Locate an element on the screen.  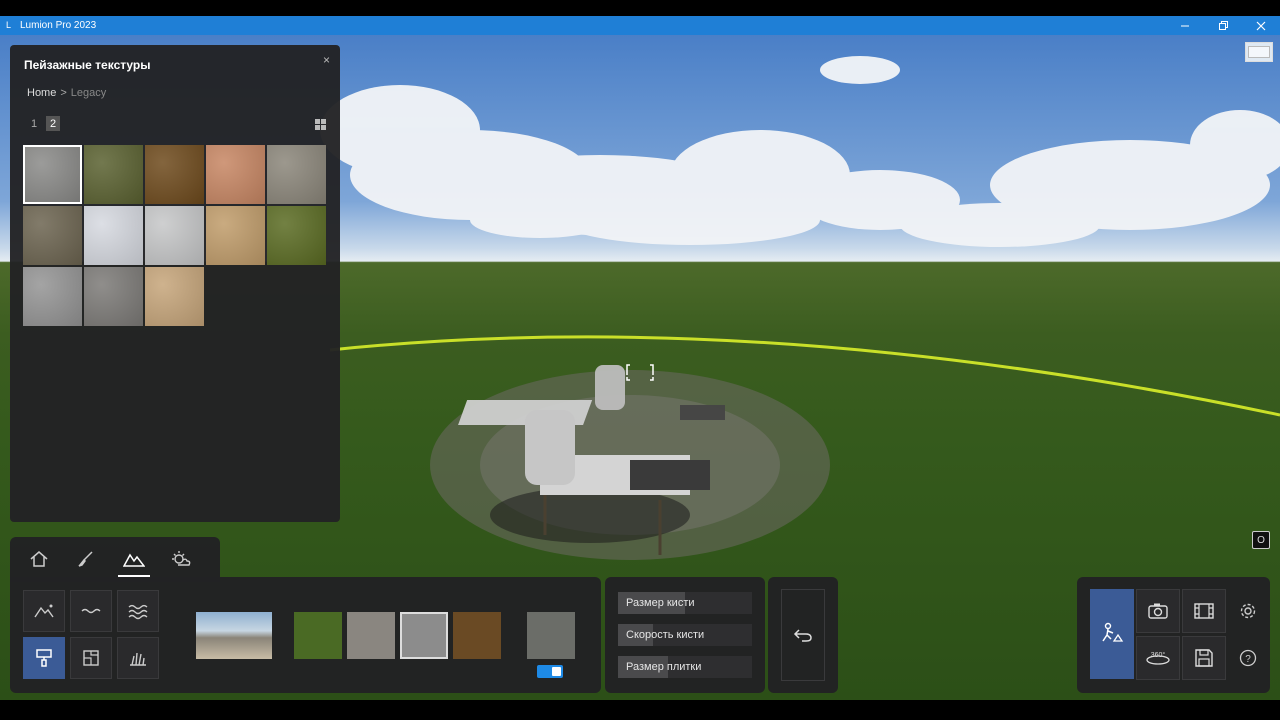
brush-size-label: Размер кисти is located at coordinates (660, 603).